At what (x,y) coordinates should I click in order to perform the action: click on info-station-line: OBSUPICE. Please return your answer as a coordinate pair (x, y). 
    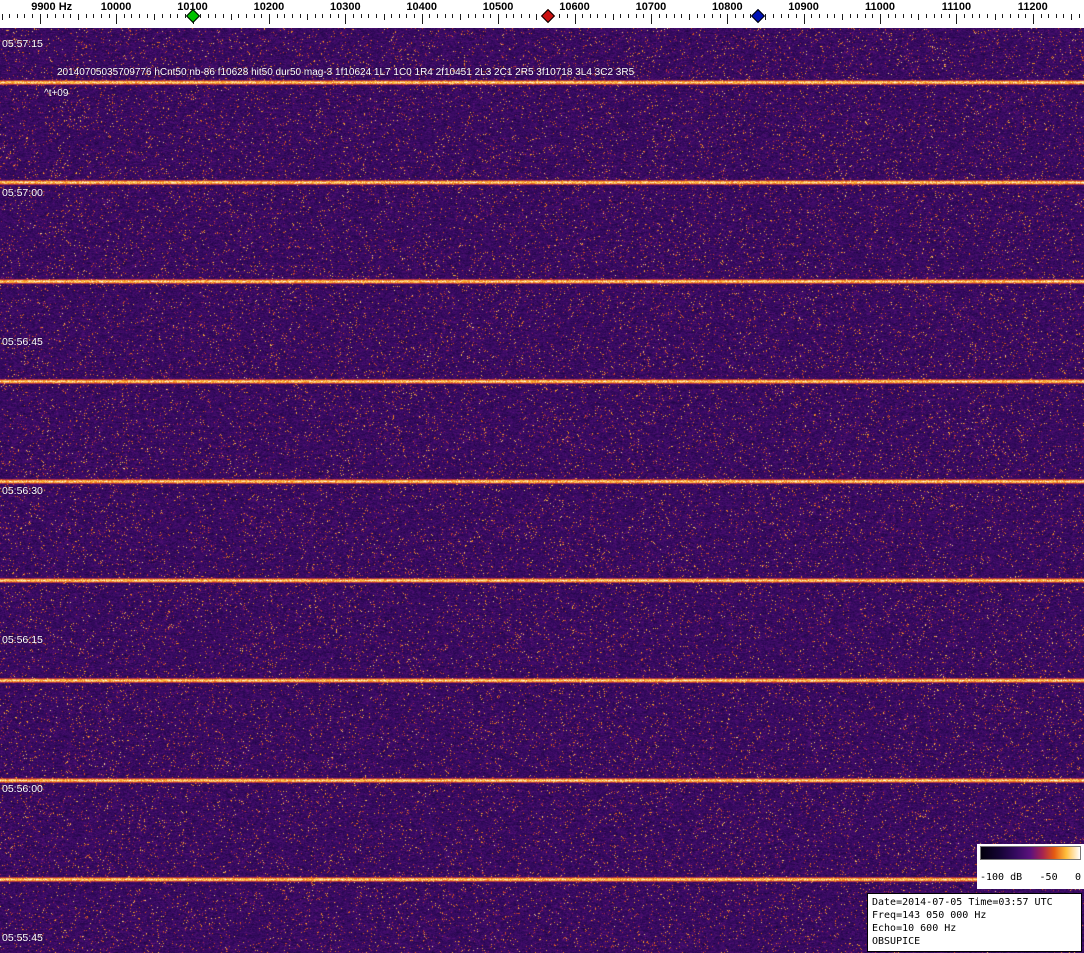
    Looking at the image, I should click on (896, 941).